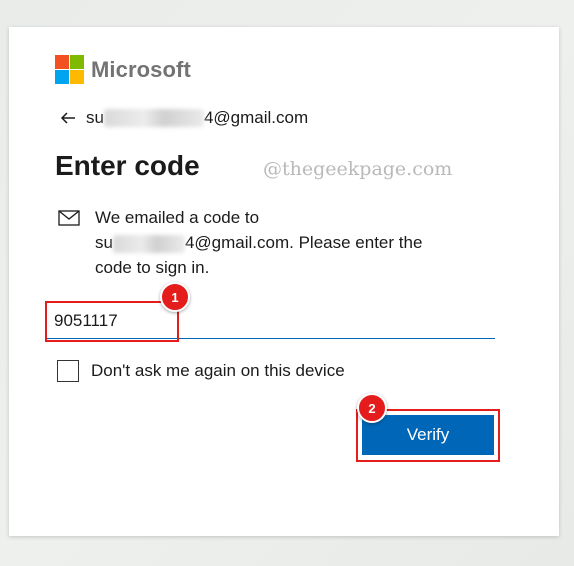  I want to click on dont-ask-again-checkbox, so click(68, 371).